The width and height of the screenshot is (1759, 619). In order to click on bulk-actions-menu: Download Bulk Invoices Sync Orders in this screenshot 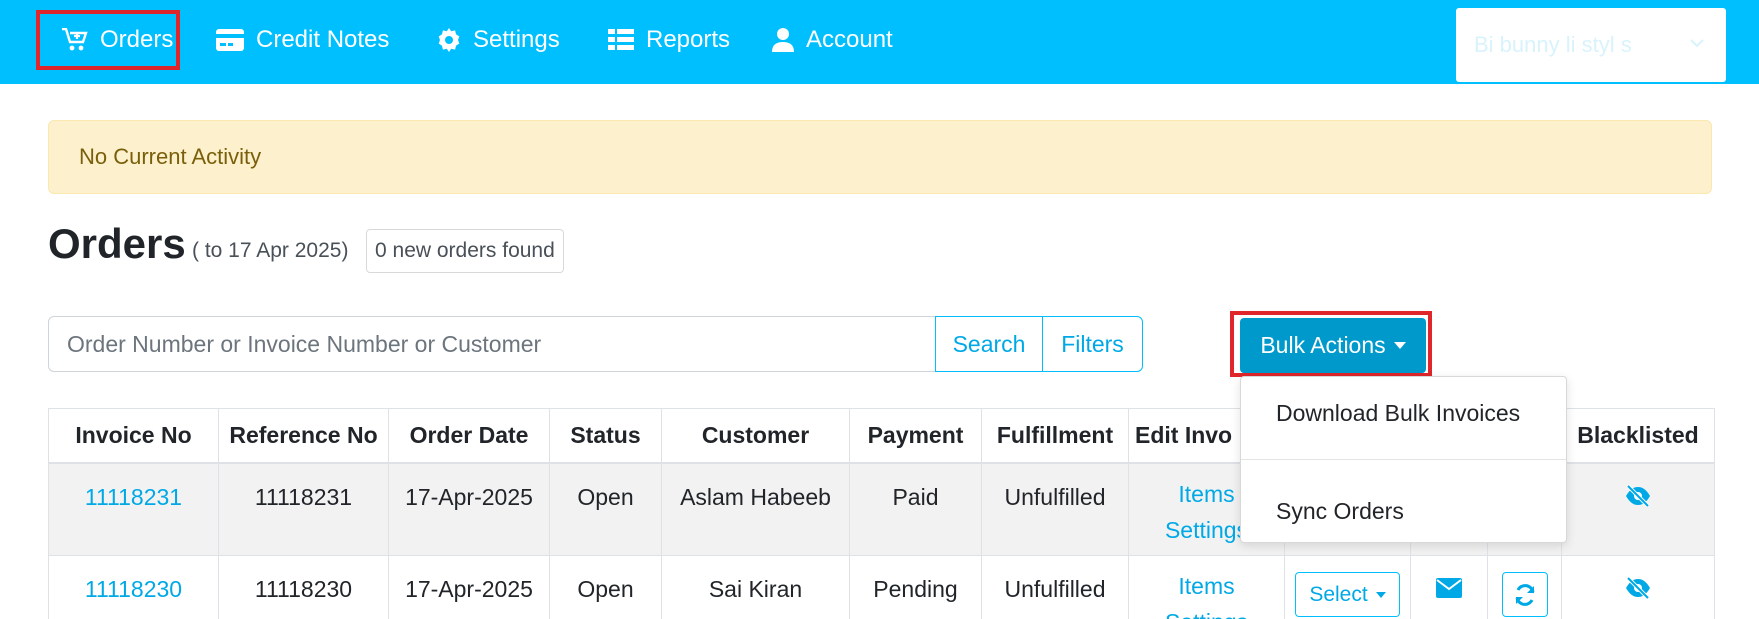, I will do `click(1403, 459)`.